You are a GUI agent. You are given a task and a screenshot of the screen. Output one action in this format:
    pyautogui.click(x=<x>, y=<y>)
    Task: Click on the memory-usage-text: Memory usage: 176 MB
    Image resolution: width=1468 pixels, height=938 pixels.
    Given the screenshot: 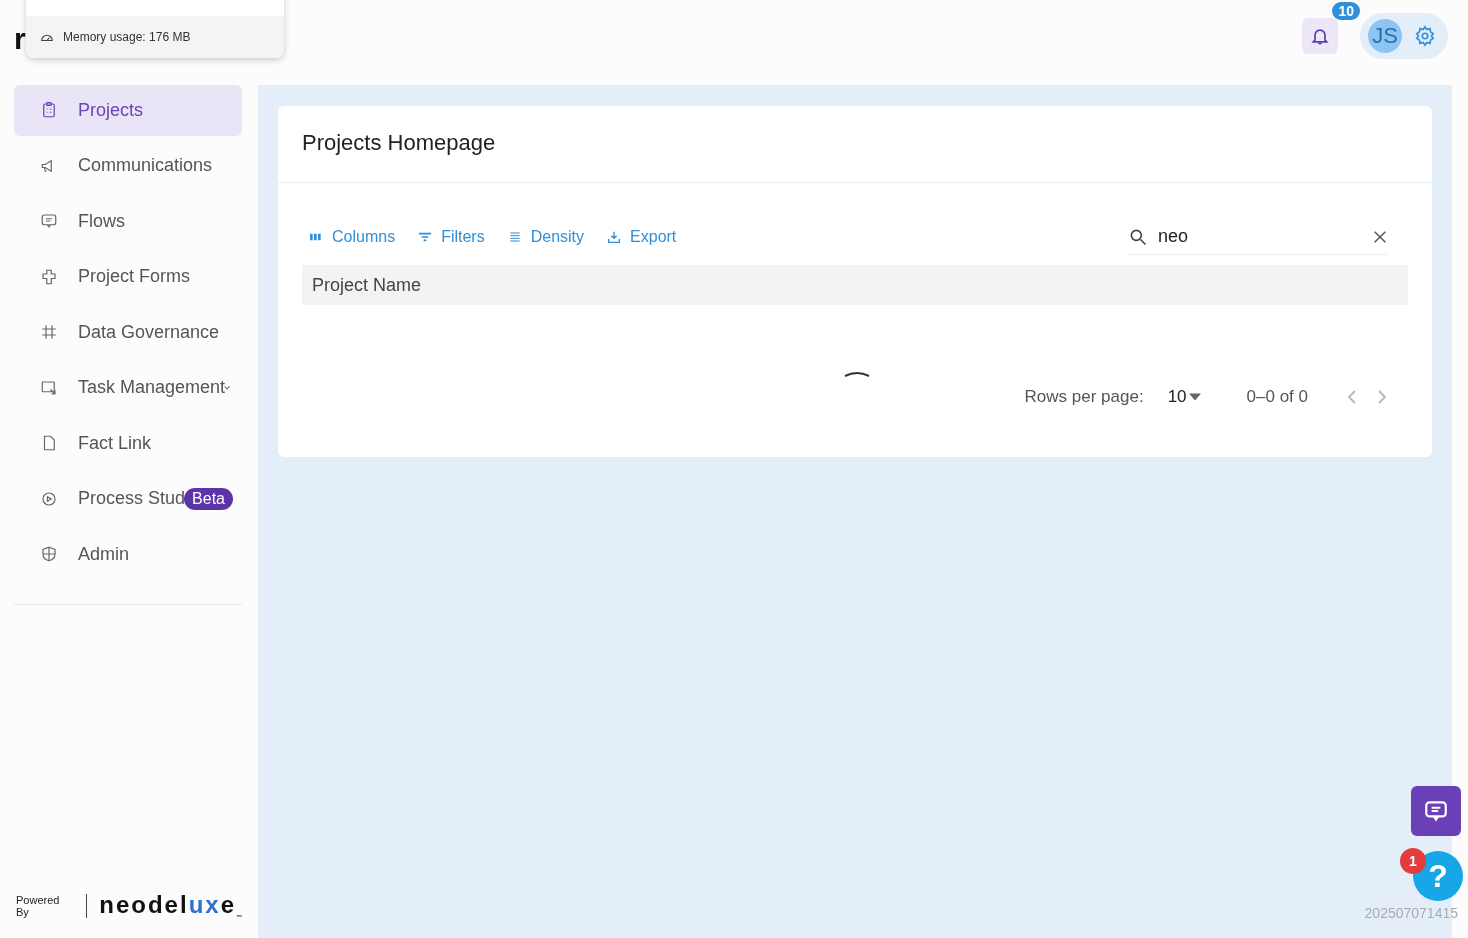 What is the action you would take?
    pyautogui.click(x=127, y=37)
    